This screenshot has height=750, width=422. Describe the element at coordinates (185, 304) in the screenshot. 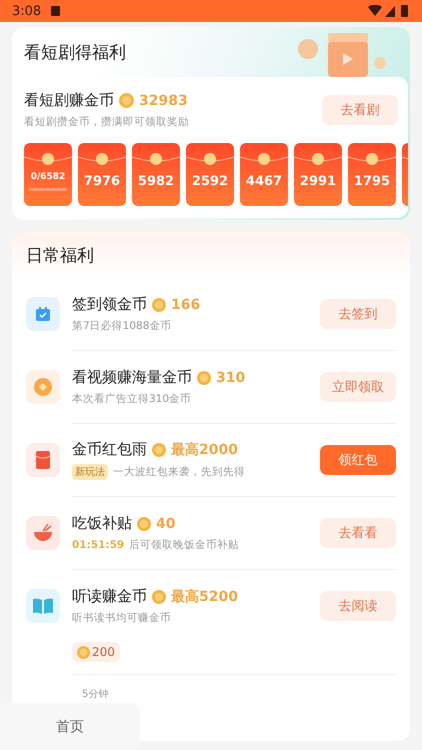

I see `coin-amount: 166` at that location.